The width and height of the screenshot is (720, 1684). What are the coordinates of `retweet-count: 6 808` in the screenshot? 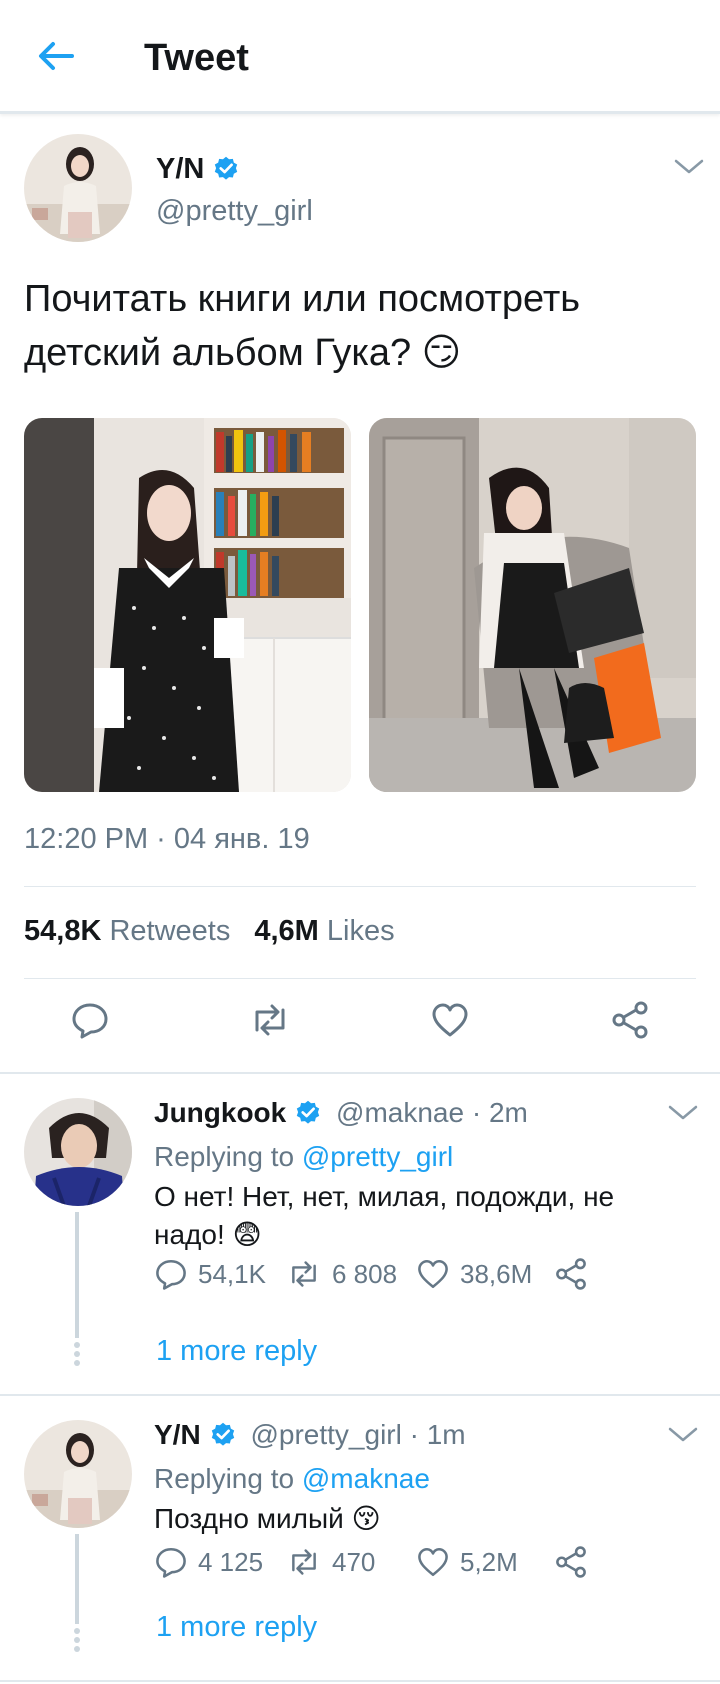 It's located at (365, 1273).